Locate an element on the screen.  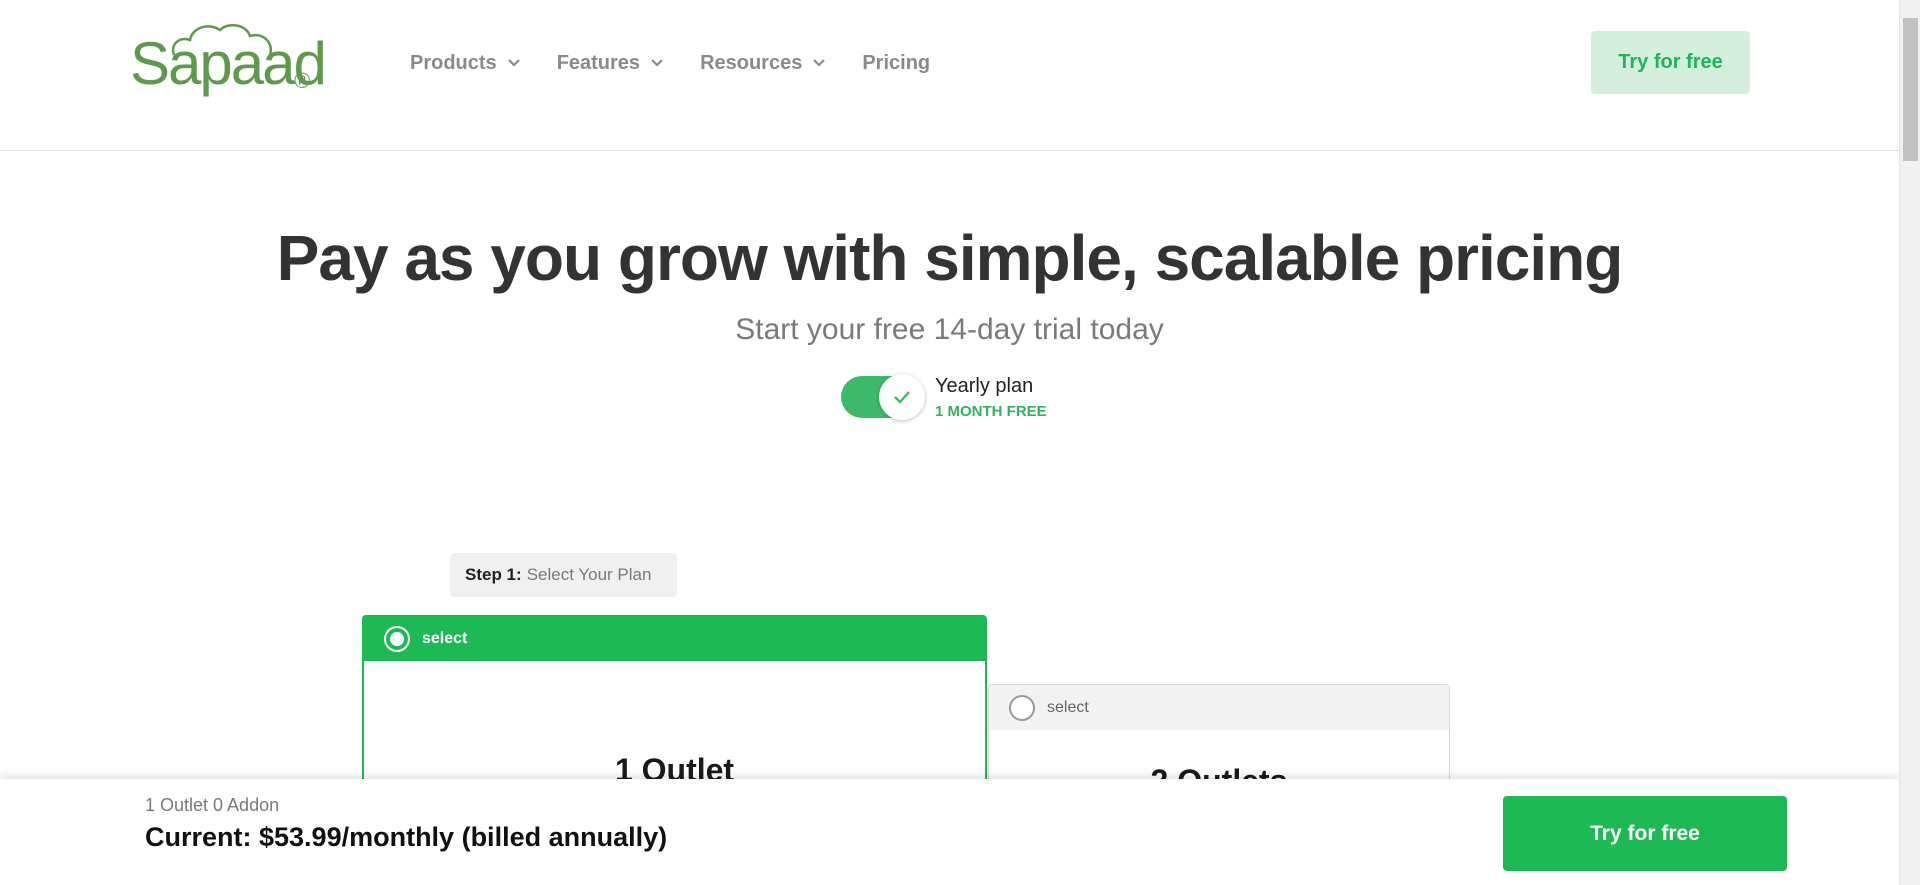
nav-pricing-label: Pricing is located at coordinates (896, 62).